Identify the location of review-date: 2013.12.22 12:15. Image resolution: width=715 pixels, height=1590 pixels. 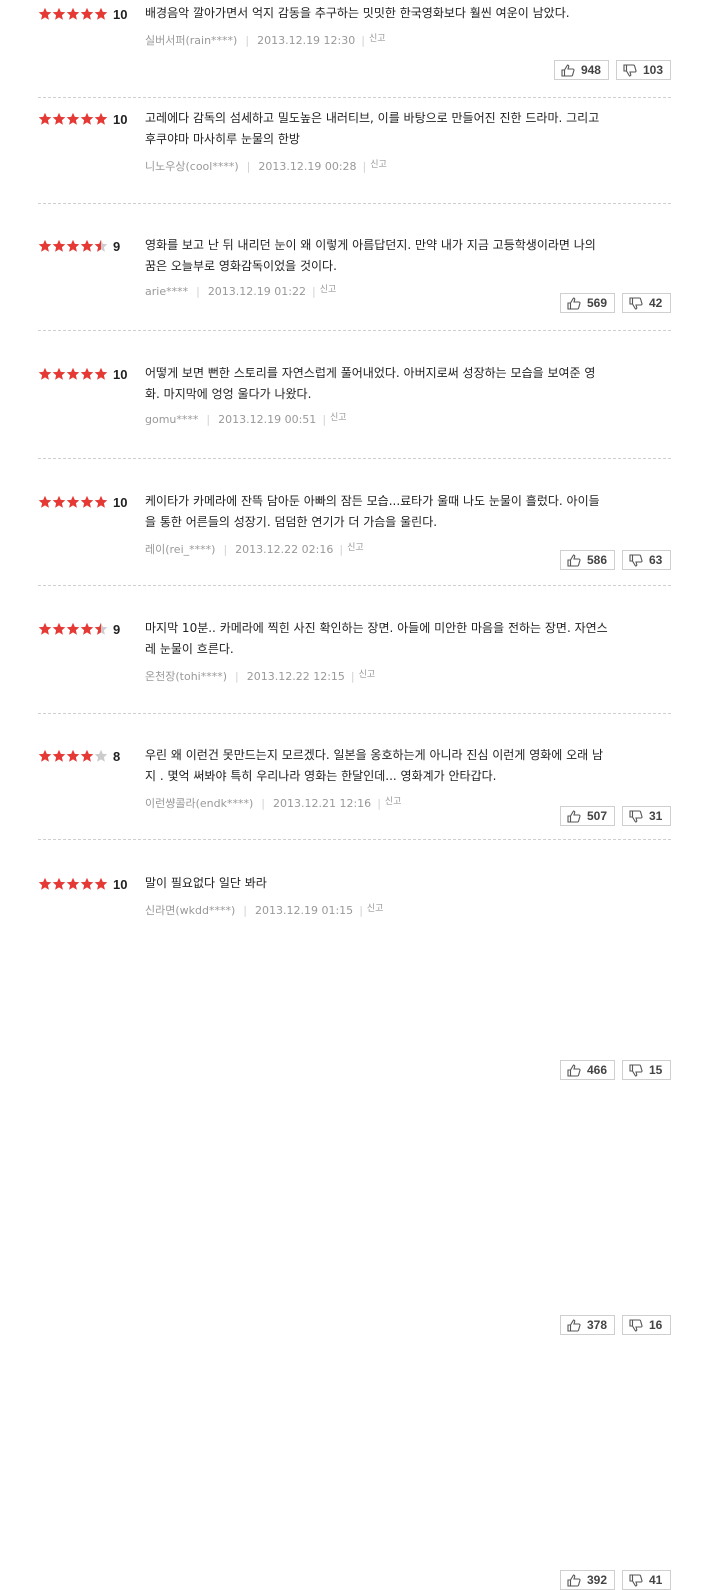
(295, 676).